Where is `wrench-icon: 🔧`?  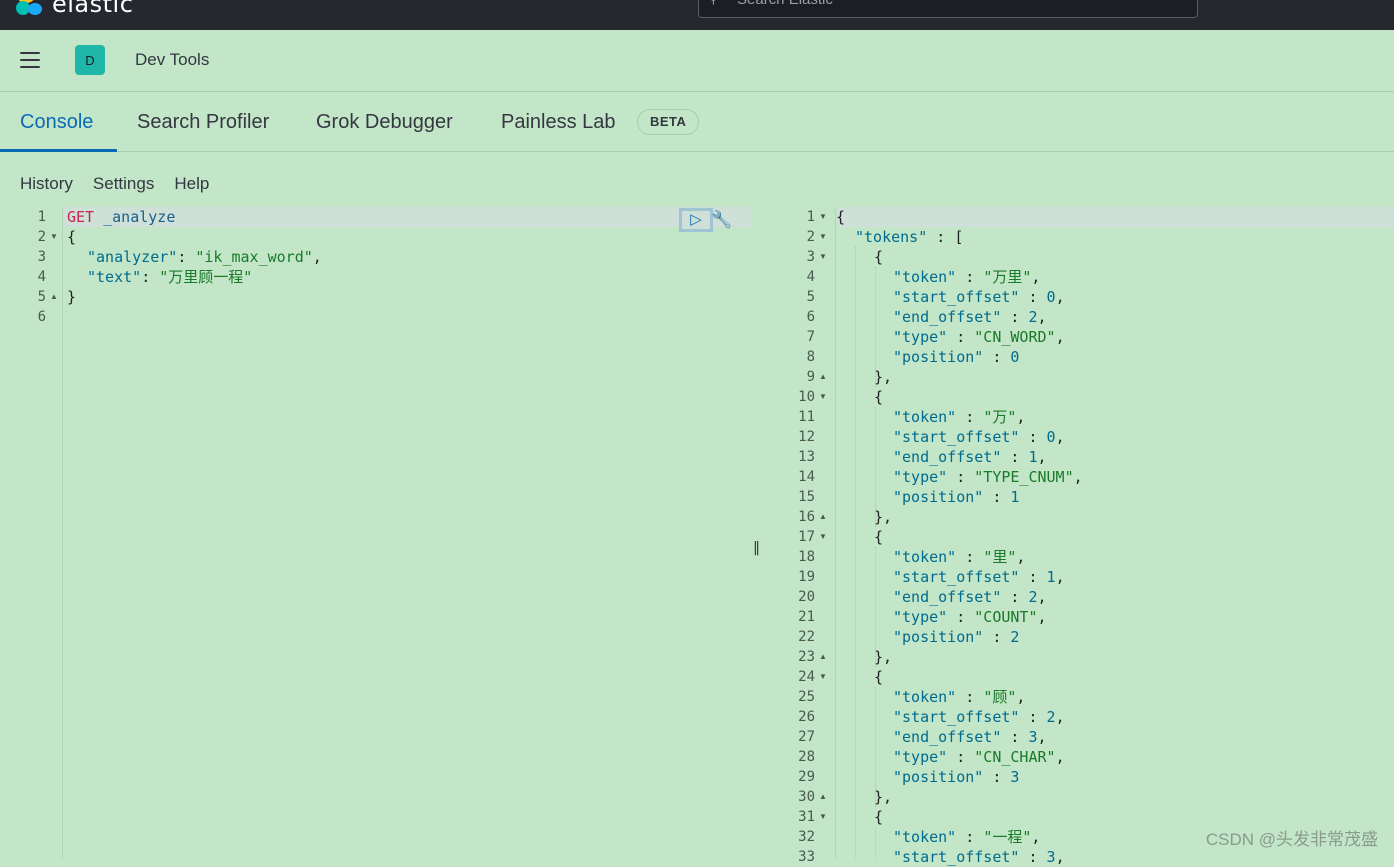
wrench-icon: 🔧 is located at coordinates (721, 219).